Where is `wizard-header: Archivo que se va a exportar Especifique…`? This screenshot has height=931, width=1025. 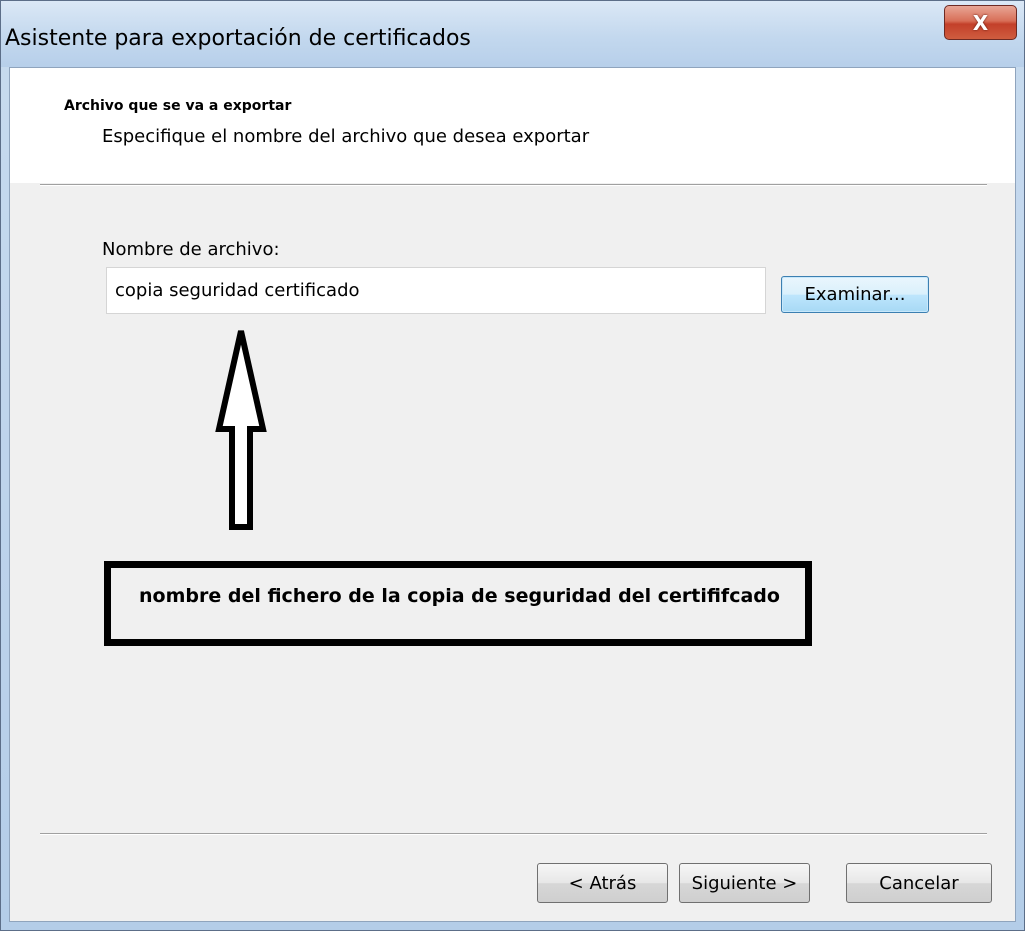
wizard-header: Archivo que se va a exportar Especifique… is located at coordinates (512, 125).